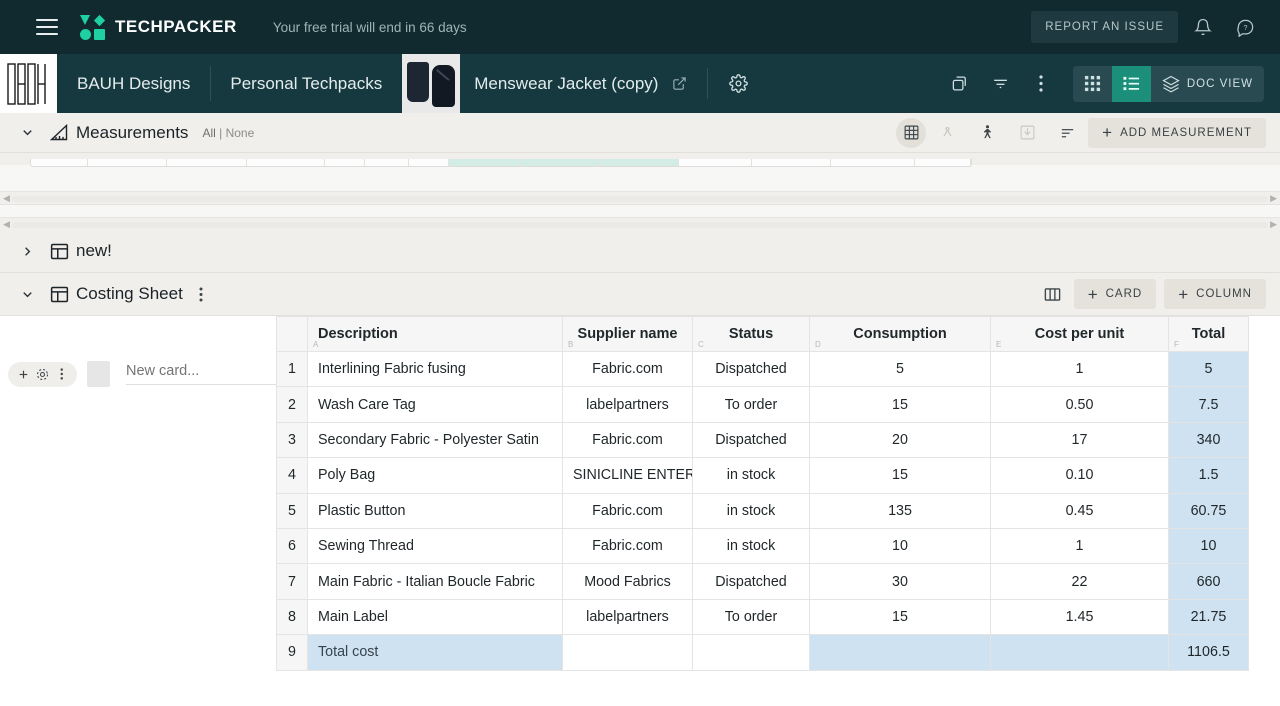  What do you see at coordinates (23, 374) in the screenshot?
I see `plus-icon` at bounding box center [23, 374].